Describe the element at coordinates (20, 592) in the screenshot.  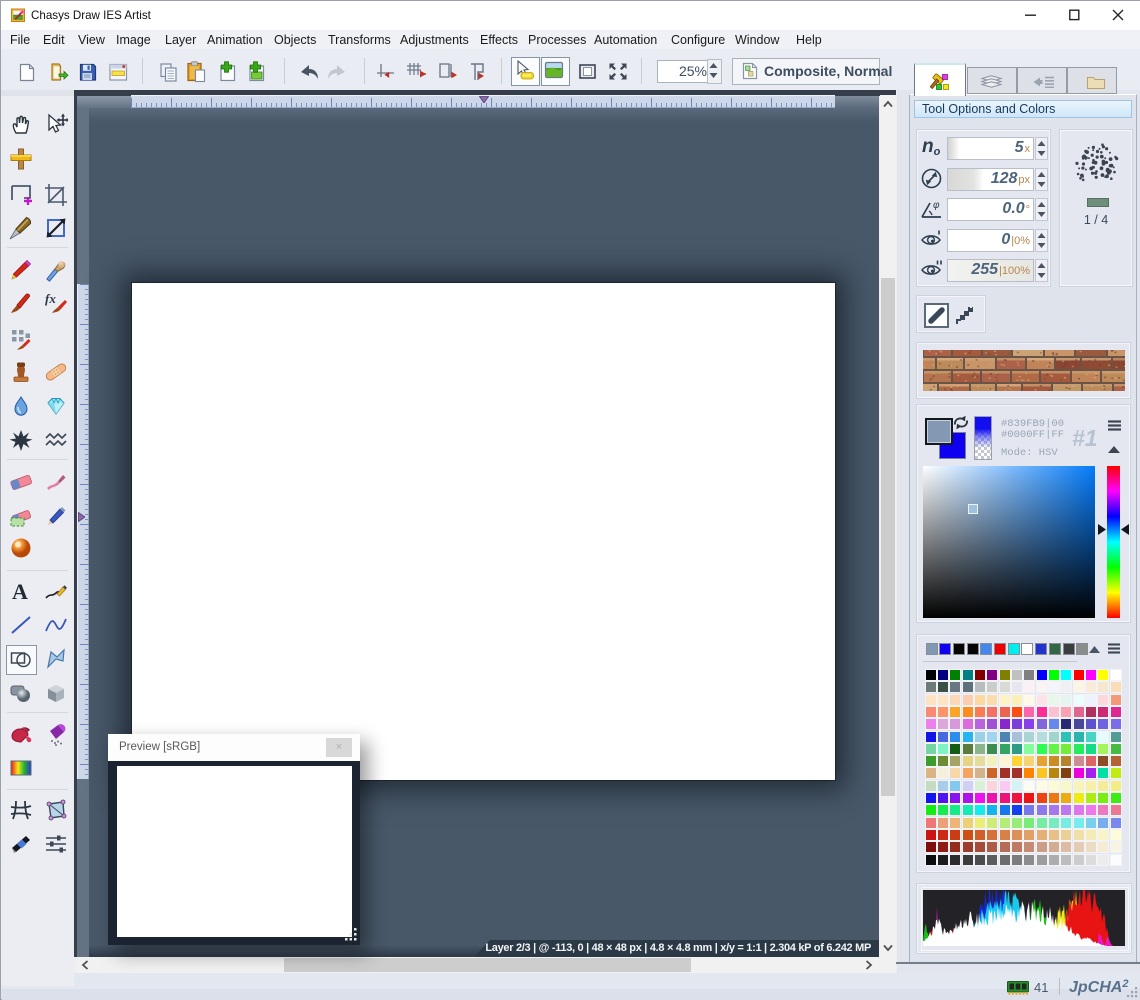
I see `svg-text: A` at that location.